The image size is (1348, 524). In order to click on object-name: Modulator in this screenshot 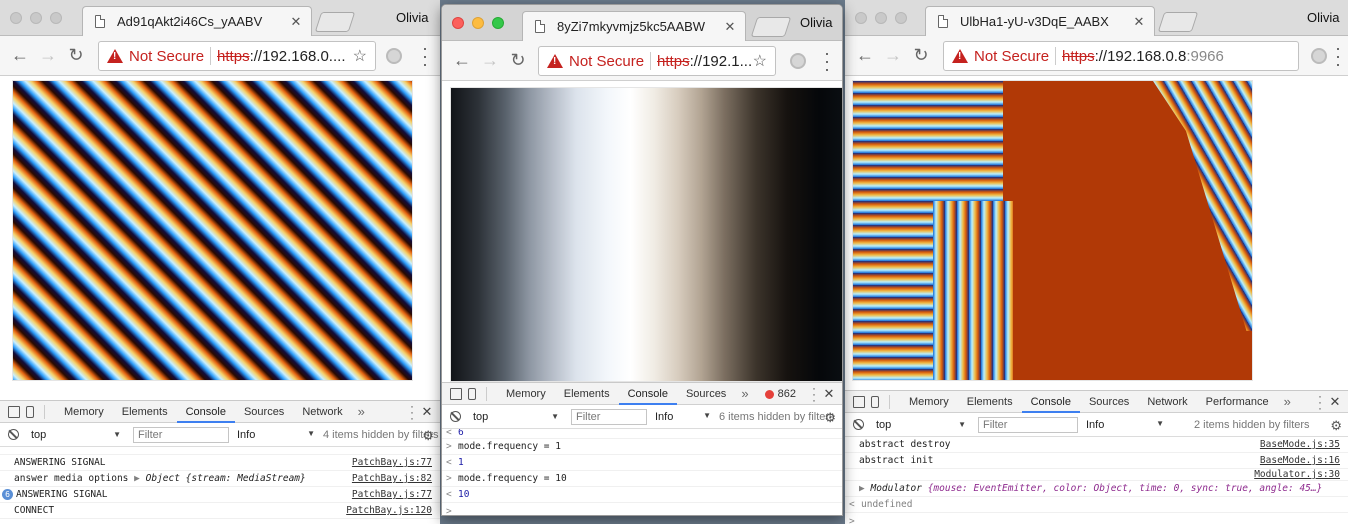, I will do `click(895, 488)`.